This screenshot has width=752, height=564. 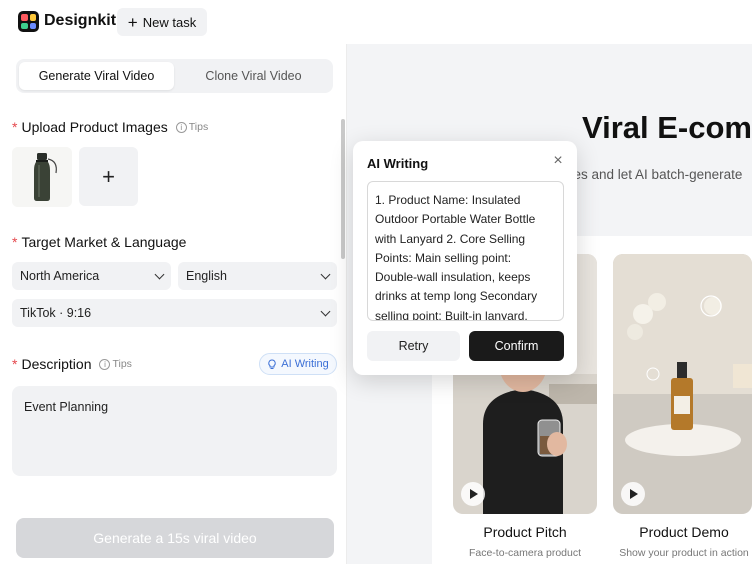 I want to click on water-bottle-image, so click(x=42, y=177).